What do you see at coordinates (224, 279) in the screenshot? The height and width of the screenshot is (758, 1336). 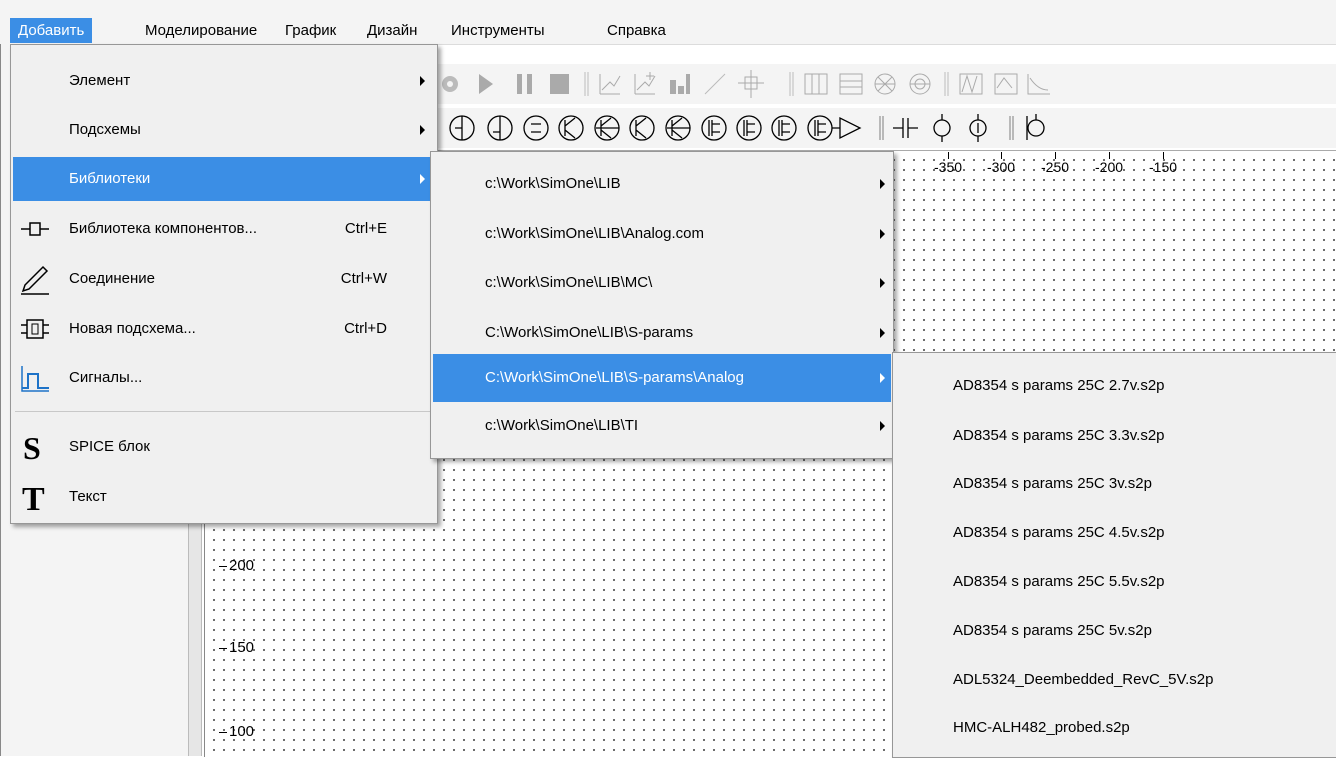 I see `menu-item-connection: Соединение Ctrl+W` at bounding box center [224, 279].